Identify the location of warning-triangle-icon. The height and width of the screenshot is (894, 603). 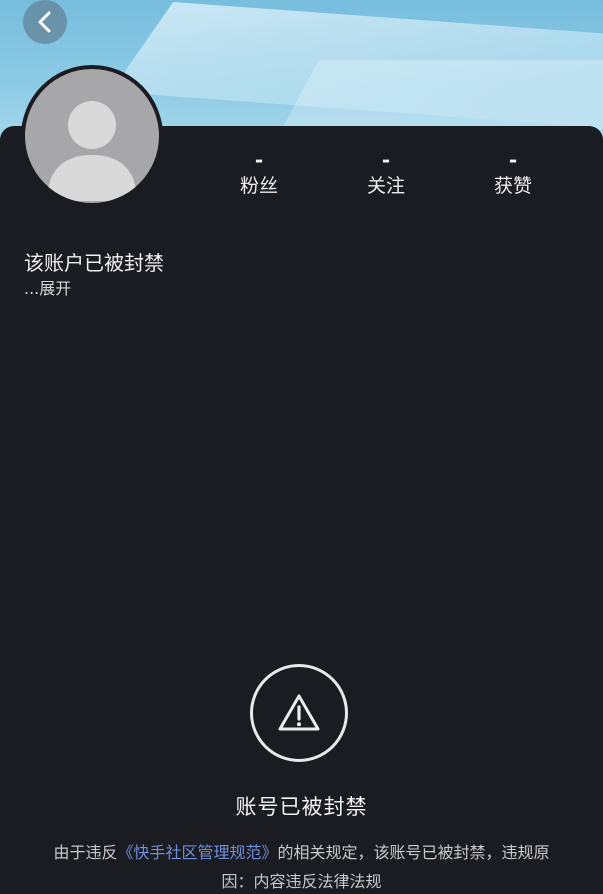
(299, 712).